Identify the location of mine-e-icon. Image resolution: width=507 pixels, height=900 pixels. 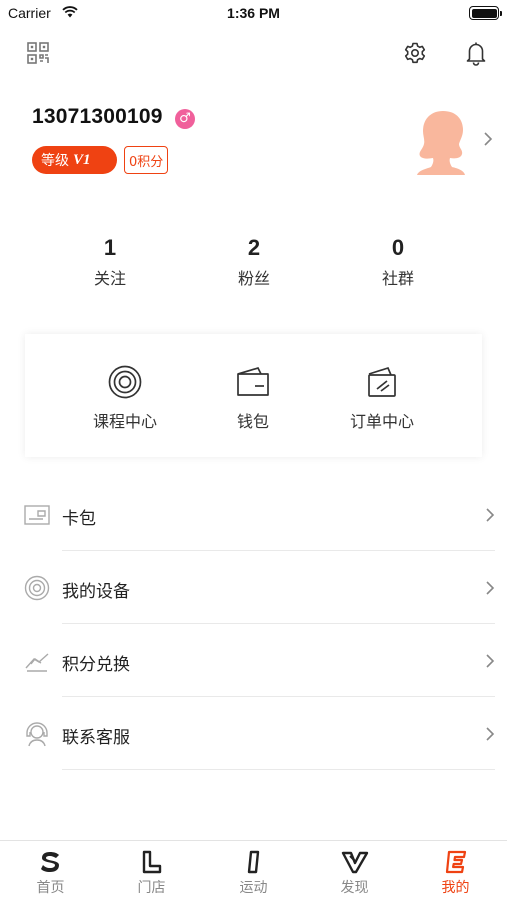
(455, 862).